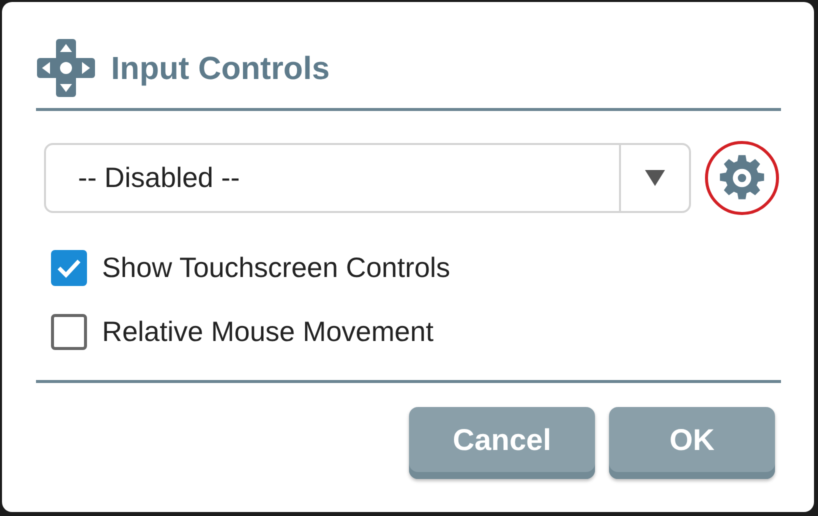  What do you see at coordinates (220, 68) in the screenshot?
I see `dialog-title: Input Controls` at bounding box center [220, 68].